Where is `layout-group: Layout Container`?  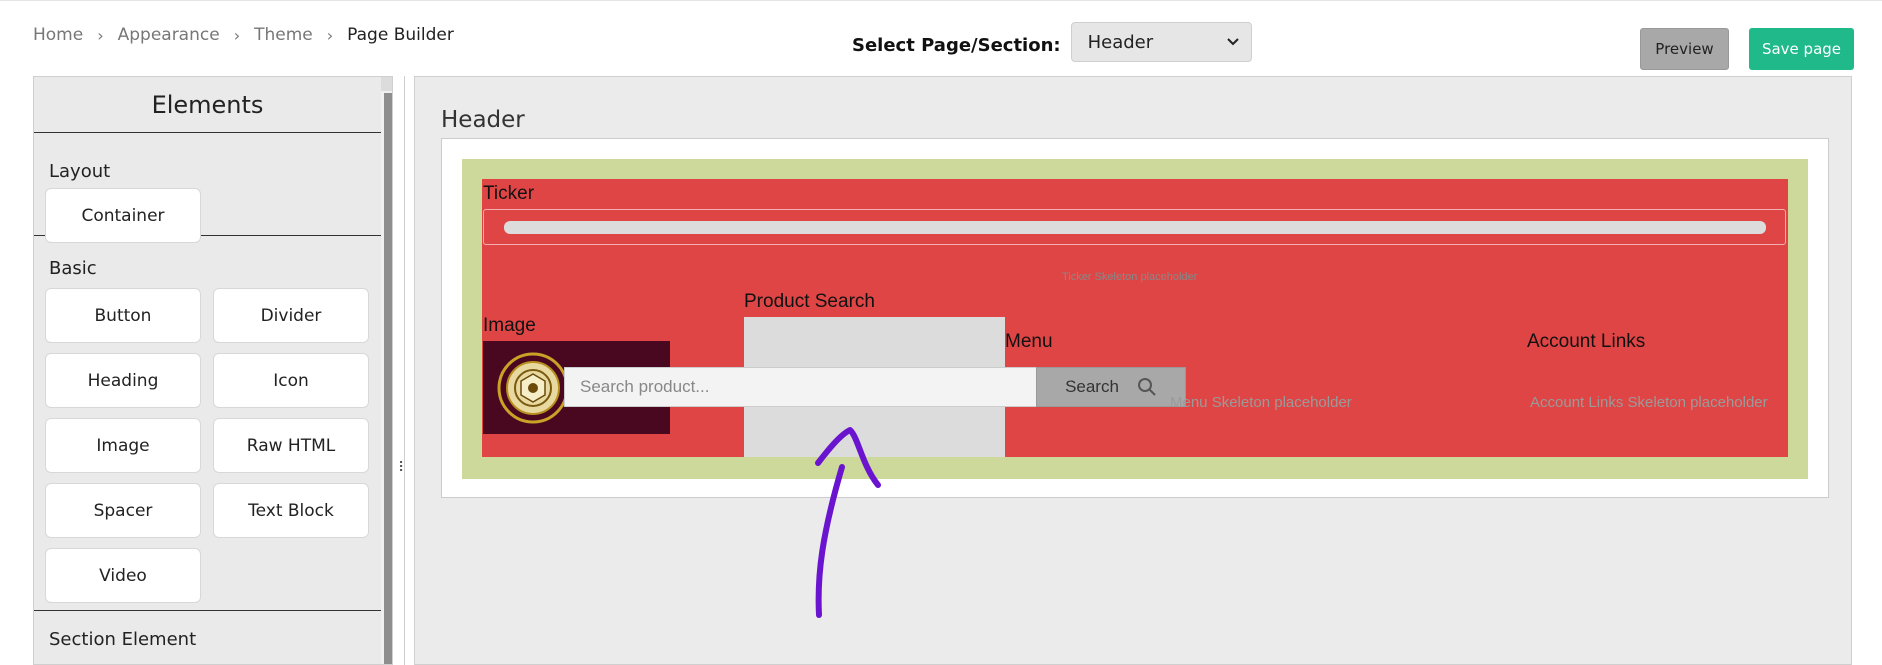 layout-group: Layout Container is located at coordinates (207, 188).